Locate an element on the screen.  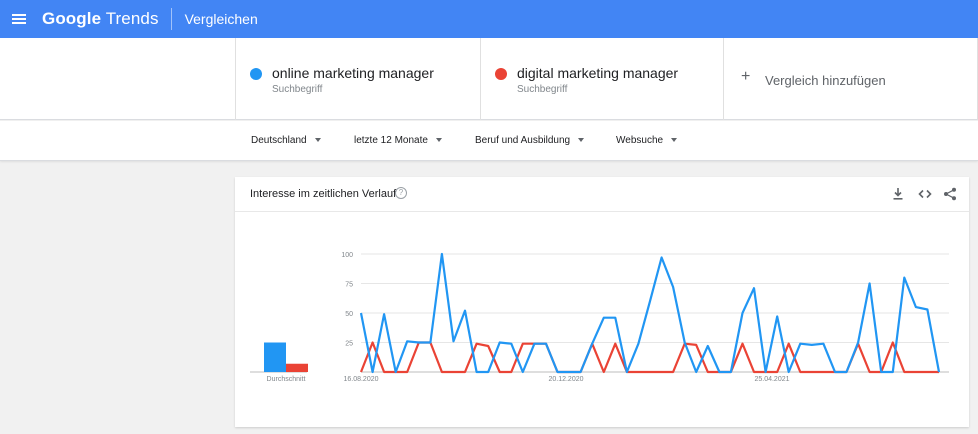
term-name: digital marketing manager is located at coordinates (598, 73).